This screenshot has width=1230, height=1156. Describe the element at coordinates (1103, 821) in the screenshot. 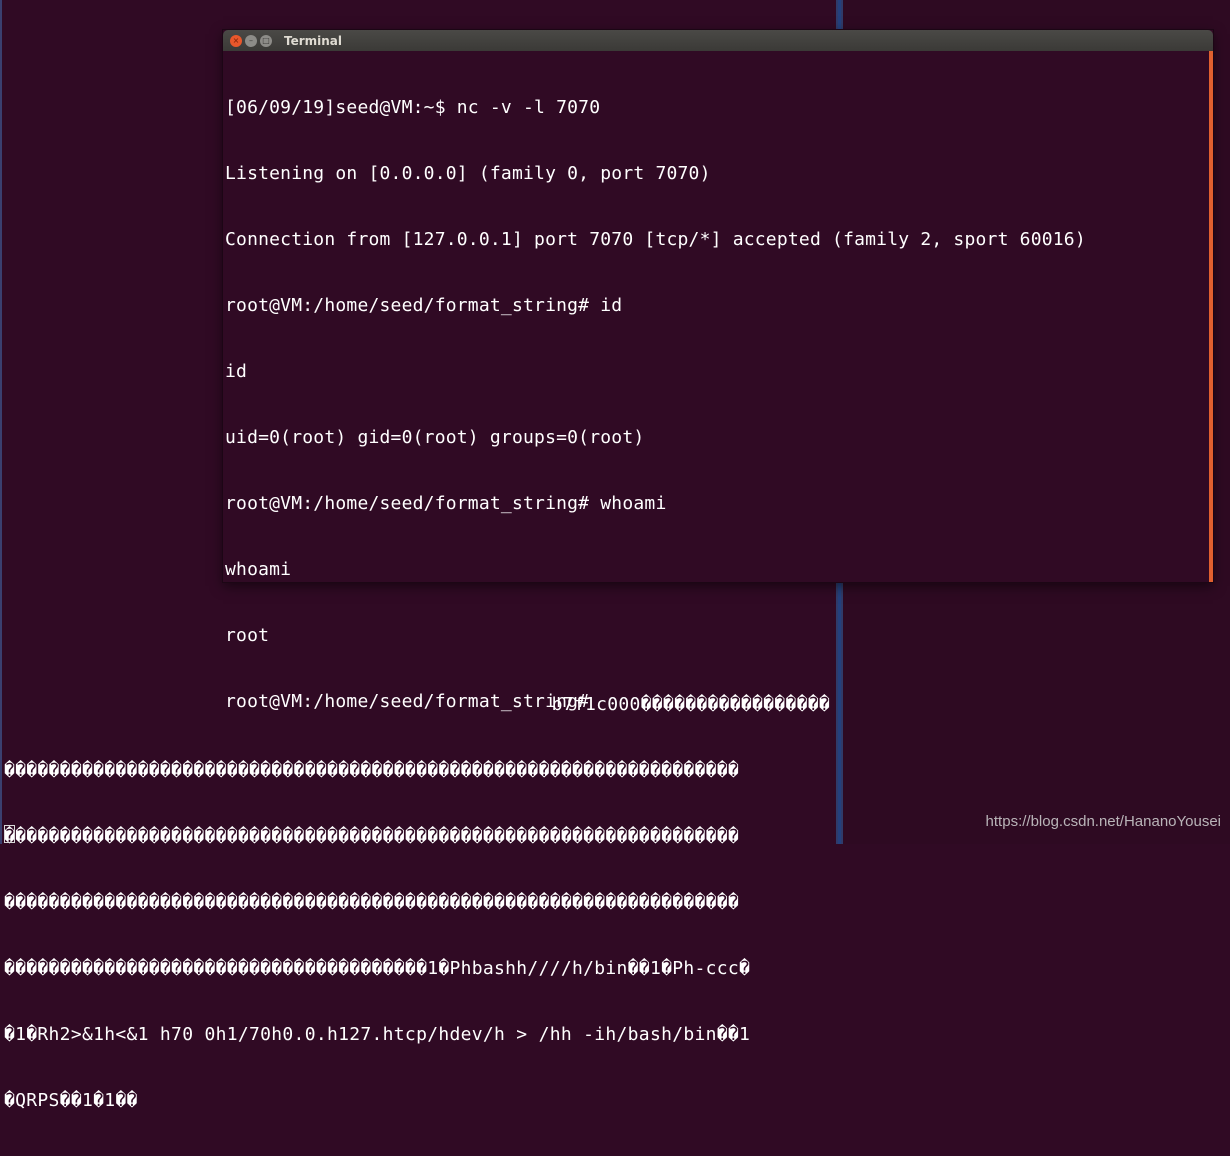

I see `watermark: https://blog.csdn.net/HananoYousei` at that location.